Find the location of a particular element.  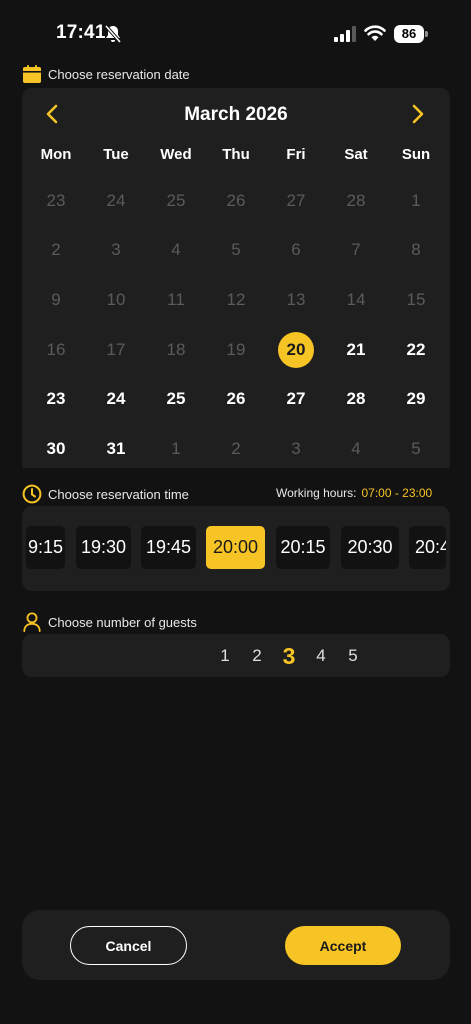

calendar-day: 14 is located at coordinates (356, 299).